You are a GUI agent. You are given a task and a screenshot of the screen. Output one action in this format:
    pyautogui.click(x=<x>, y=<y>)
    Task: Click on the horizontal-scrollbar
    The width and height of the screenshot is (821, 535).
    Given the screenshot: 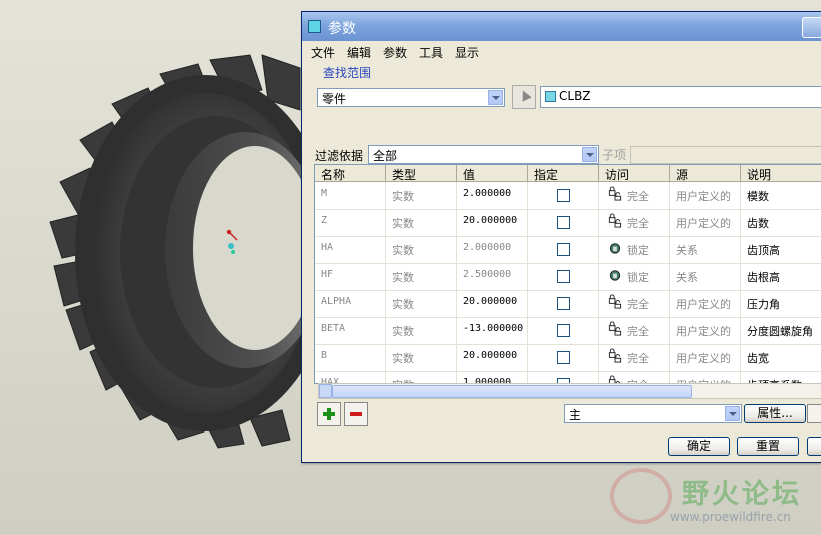 What is the action you would take?
    pyautogui.click(x=569, y=391)
    